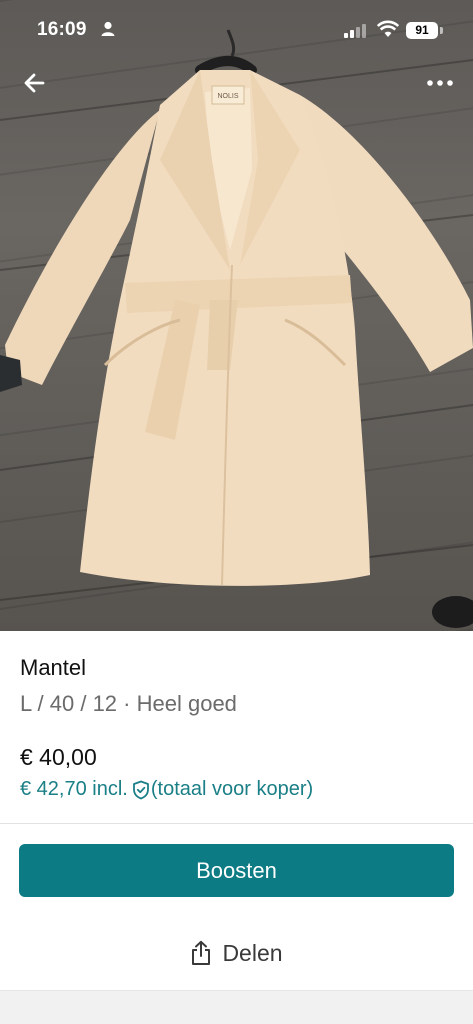 This screenshot has height=1024, width=473. What do you see at coordinates (227, 96) in the screenshot?
I see `coat-label-text: NOLIS` at bounding box center [227, 96].